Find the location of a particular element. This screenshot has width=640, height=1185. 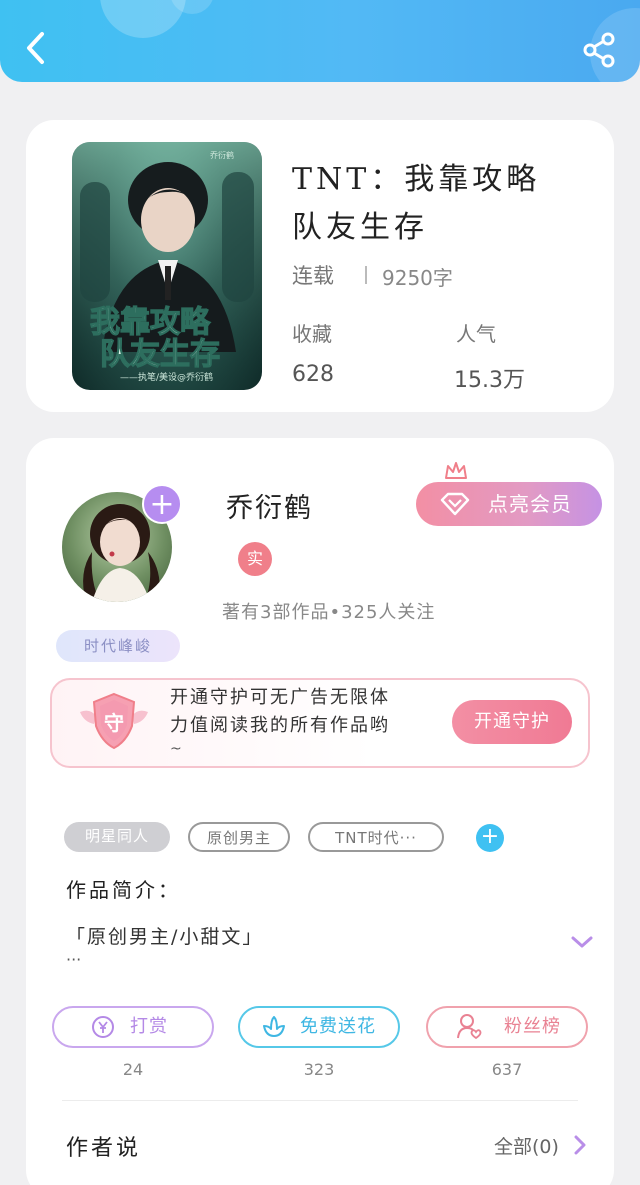

send-flower-label: 免费送花 is located at coordinates (338, 1026).